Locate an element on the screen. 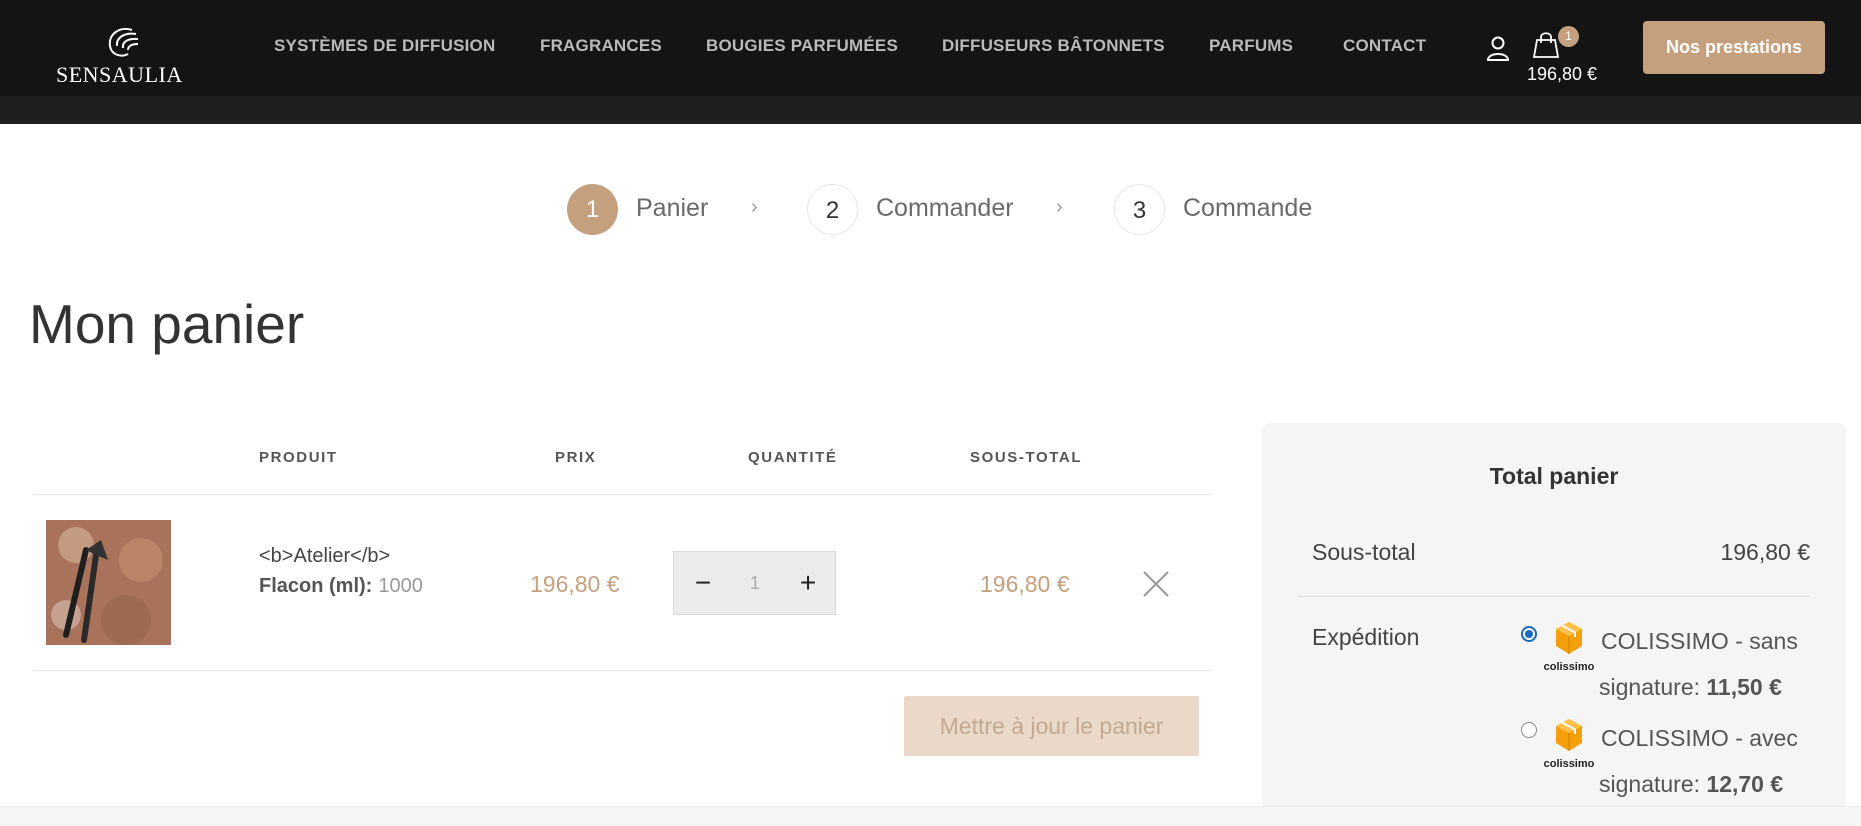 The image size is (1861, 826). subtotal-label: Sous-total is located at coordinates (1364, 552).